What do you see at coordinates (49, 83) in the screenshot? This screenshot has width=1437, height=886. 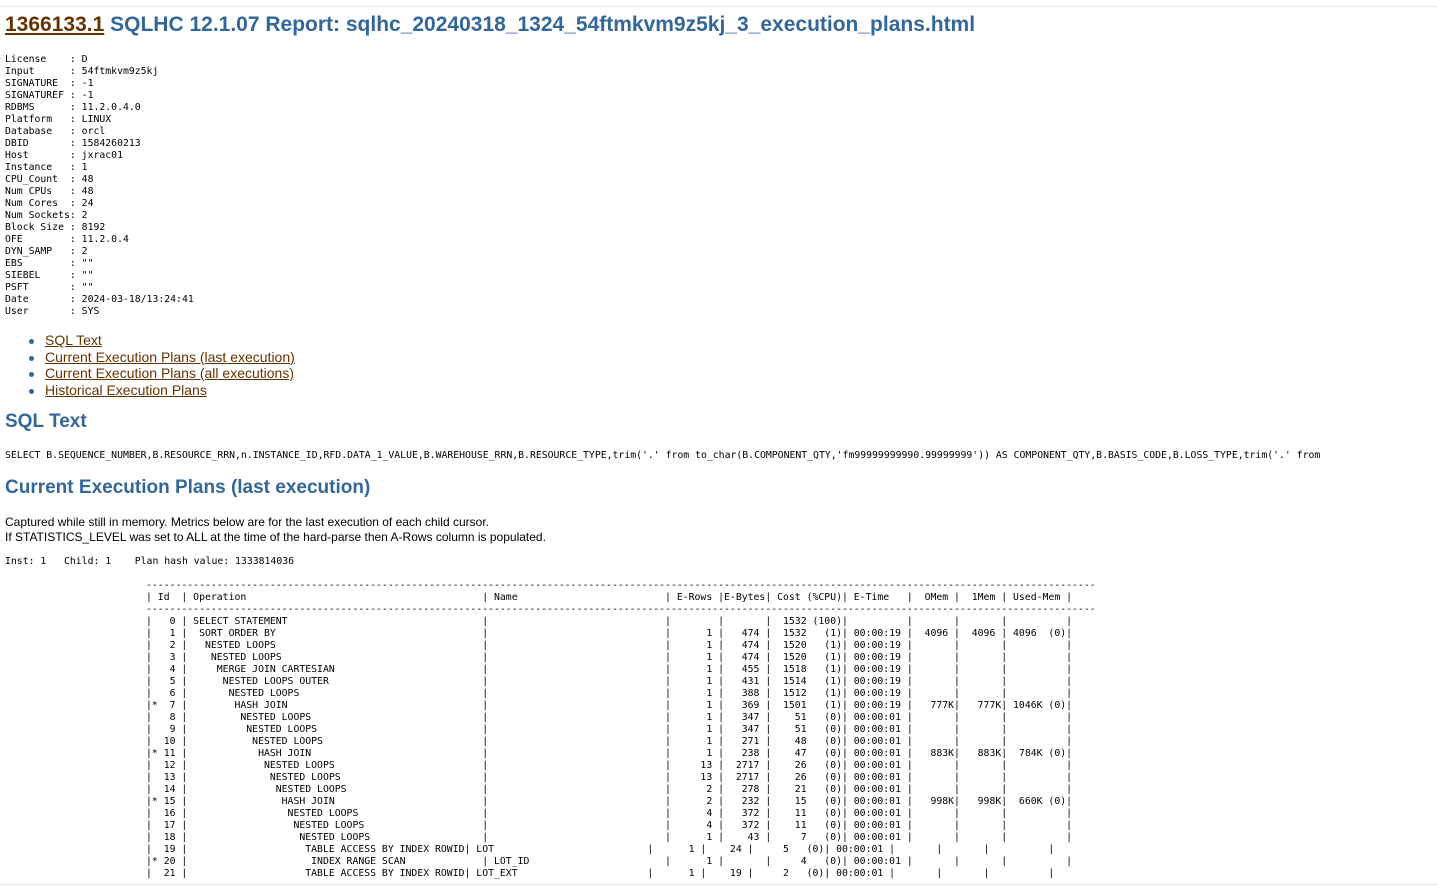 I see `header-info-line: SIGNATURE : -1` at bounding box center [49, 83].